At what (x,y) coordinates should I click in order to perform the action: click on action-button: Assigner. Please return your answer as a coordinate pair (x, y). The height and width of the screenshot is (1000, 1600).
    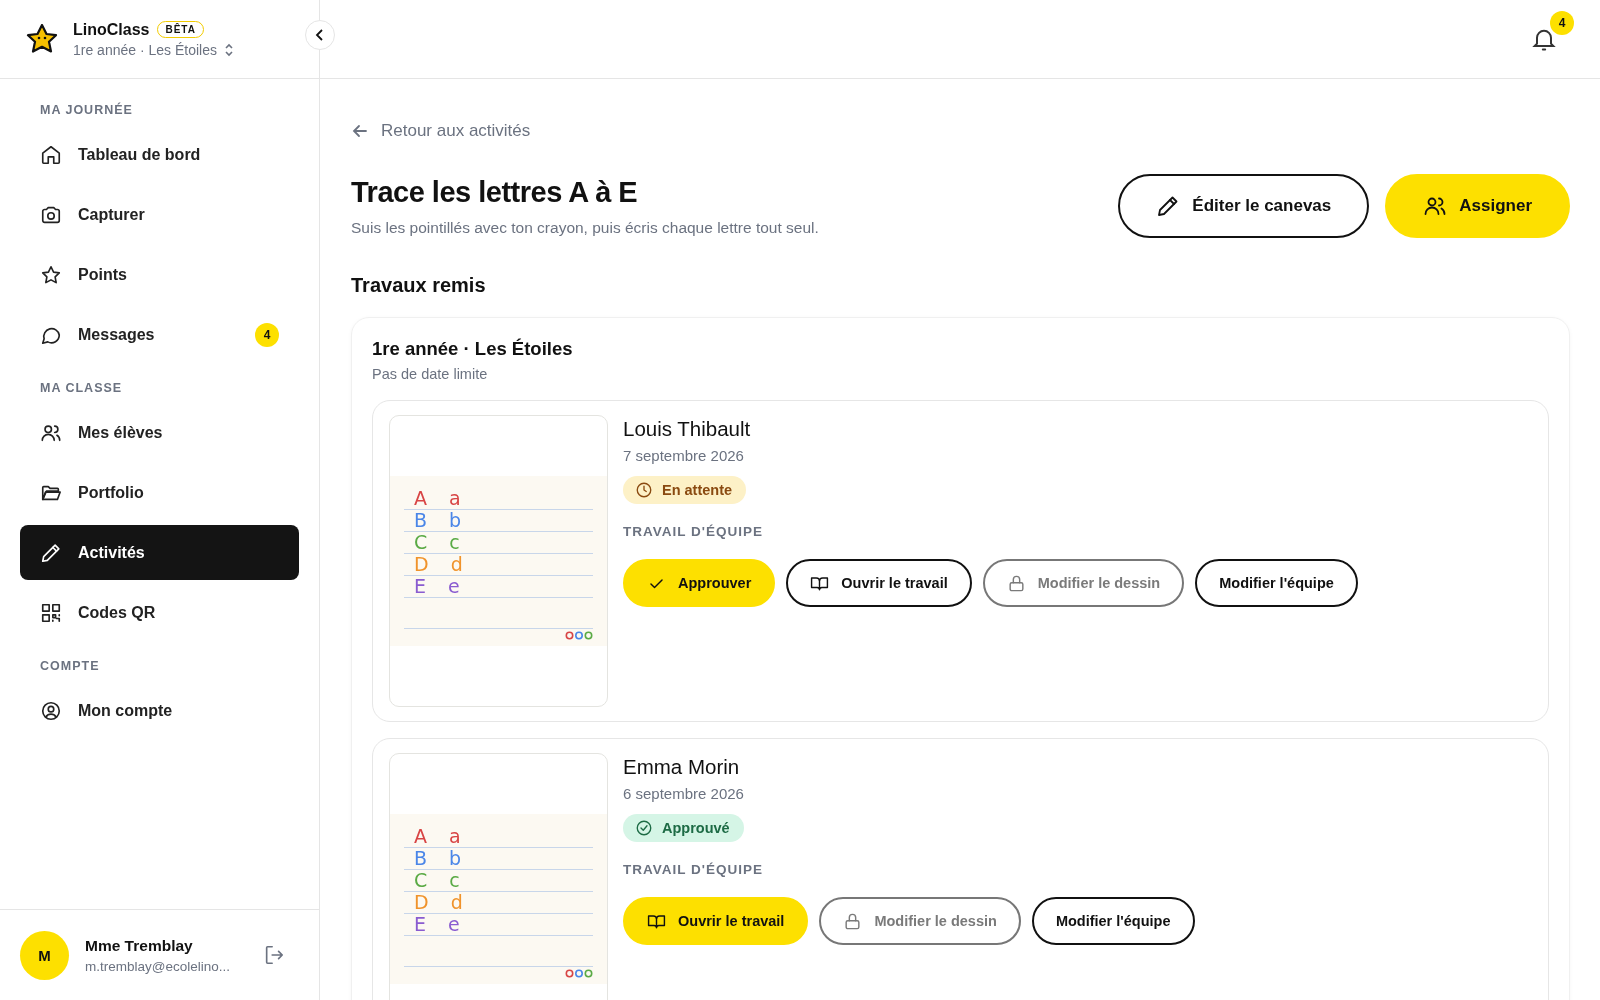
    Looking at the image, I should click on (1477, 206).